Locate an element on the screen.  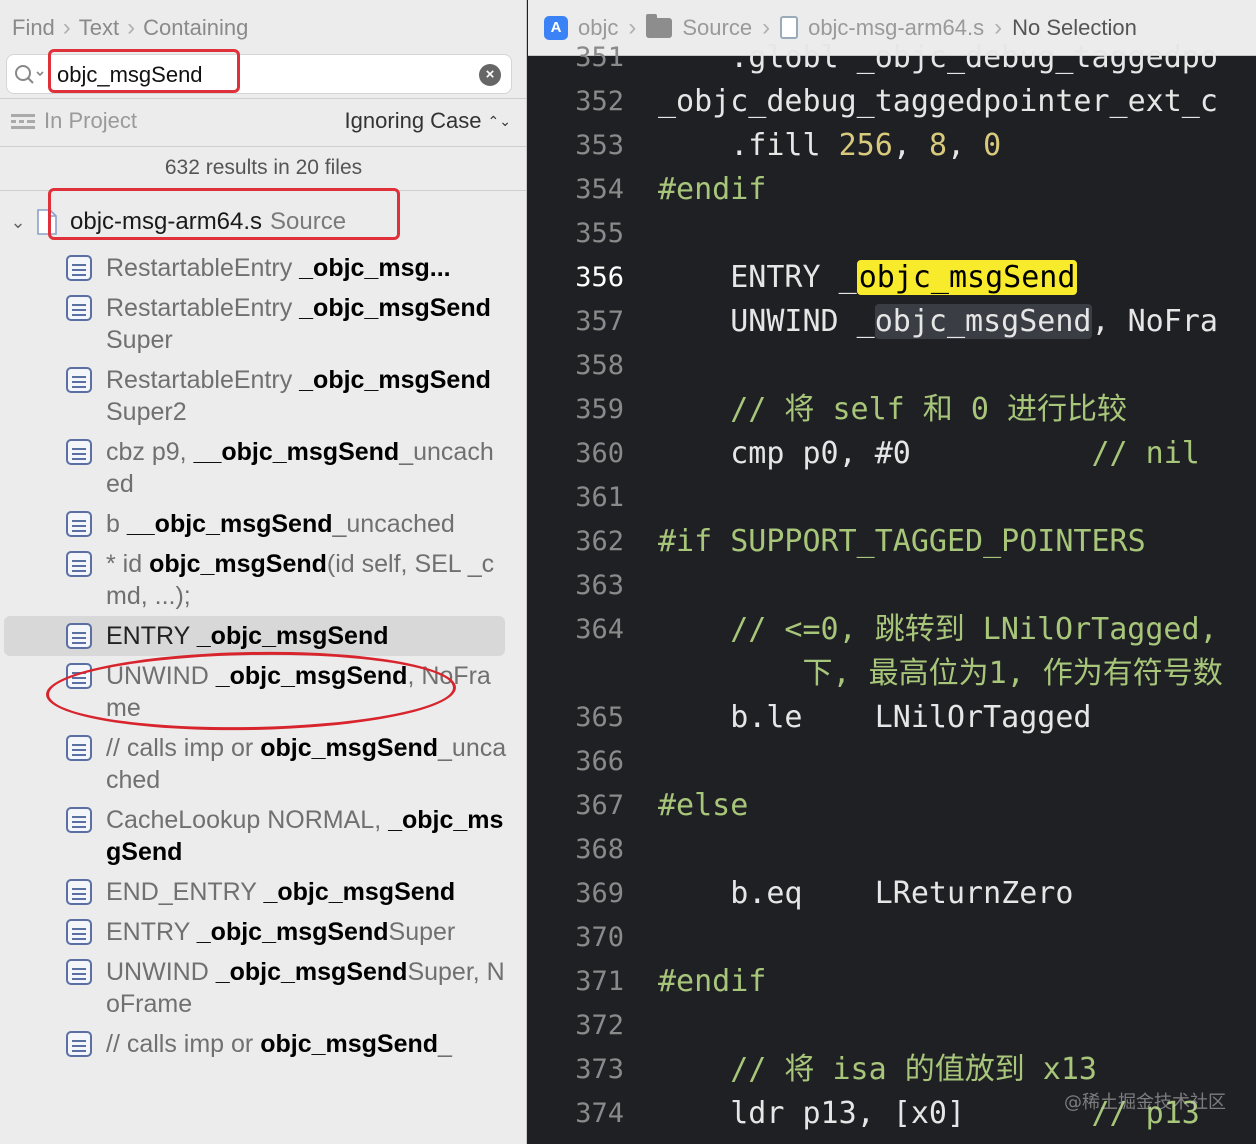
case-sensitivity-menu: Ignoring Case ⌃⌄ is located at coordinates (428, 121).